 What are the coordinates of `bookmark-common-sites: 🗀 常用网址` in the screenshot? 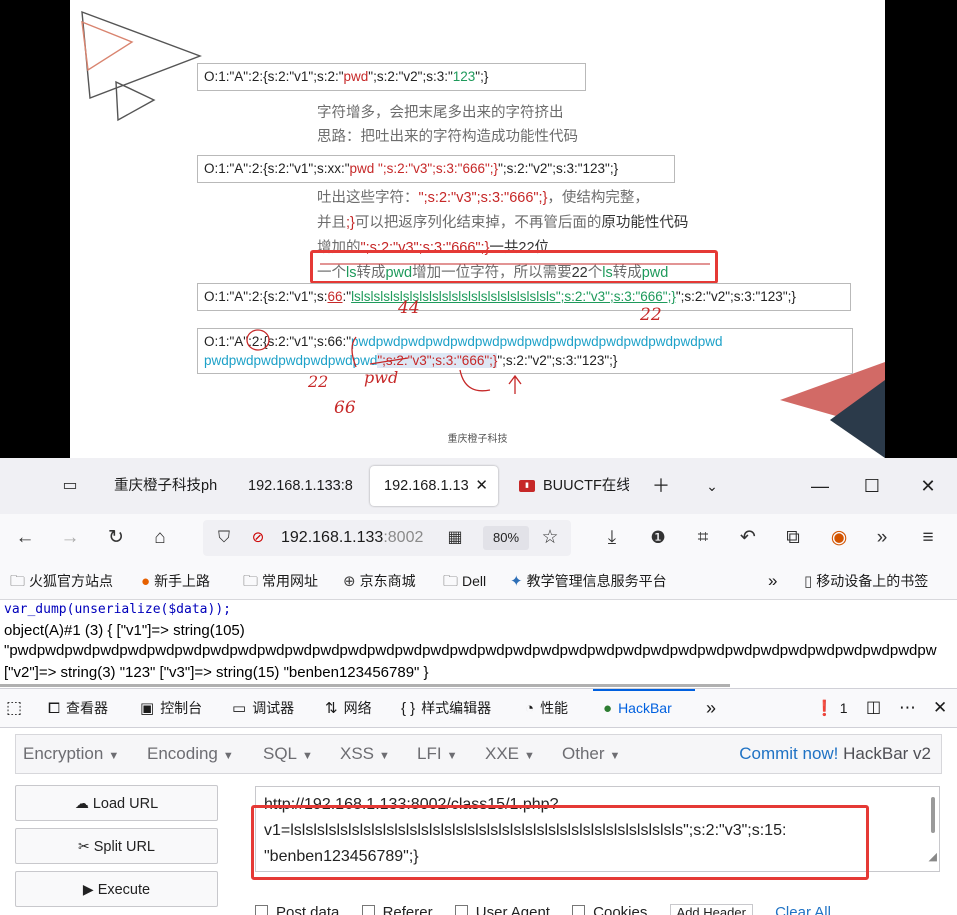 It's located at (280, 581).